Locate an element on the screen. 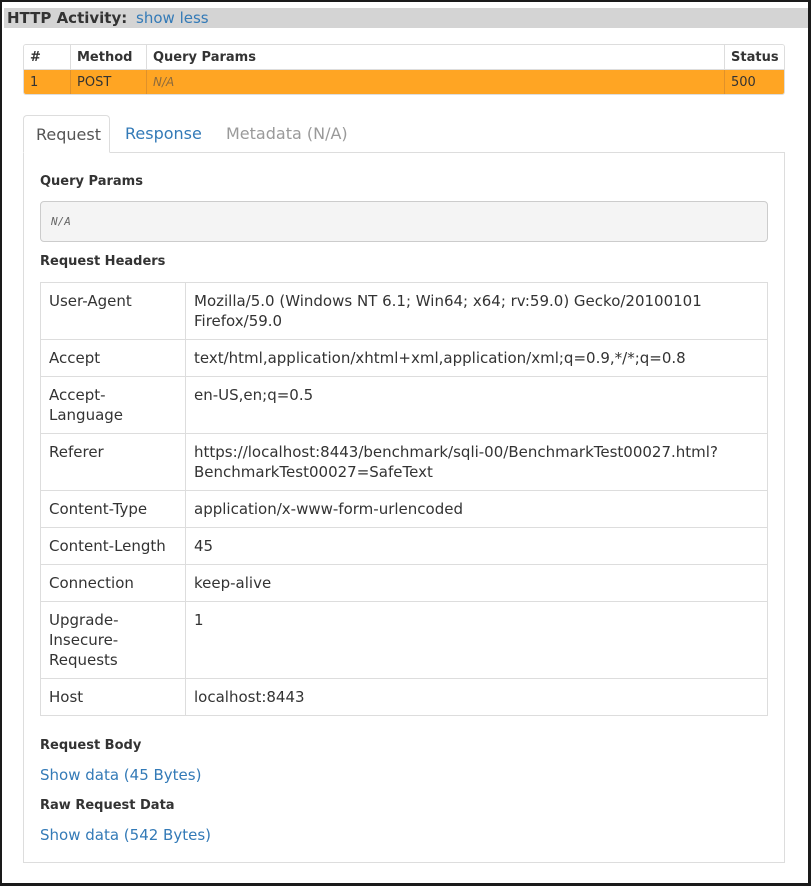  show-less-link: show less is located at coordinates (172, 18).